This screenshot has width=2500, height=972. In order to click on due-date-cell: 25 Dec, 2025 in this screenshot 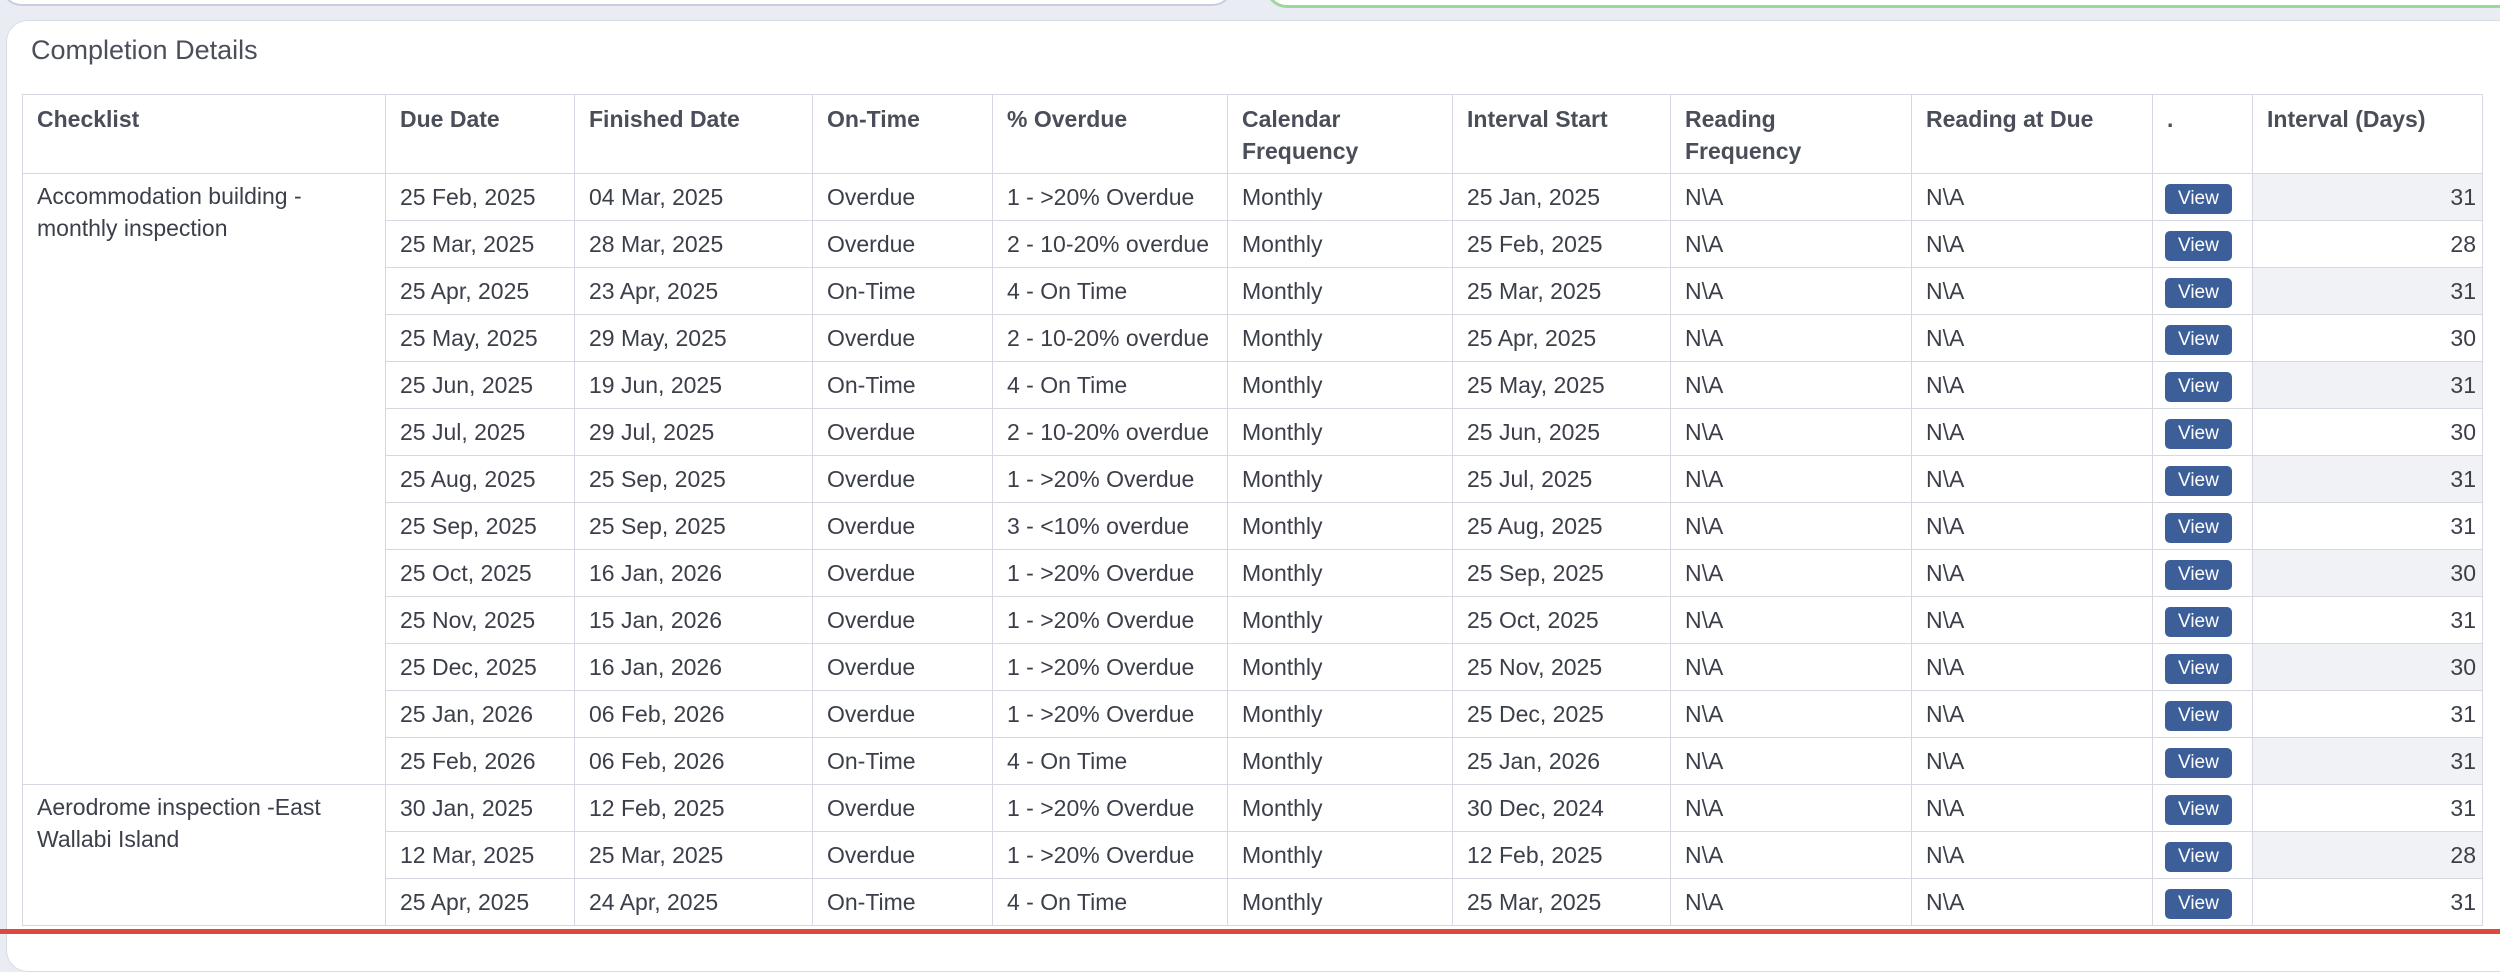, I will do `click(480, 667)`.